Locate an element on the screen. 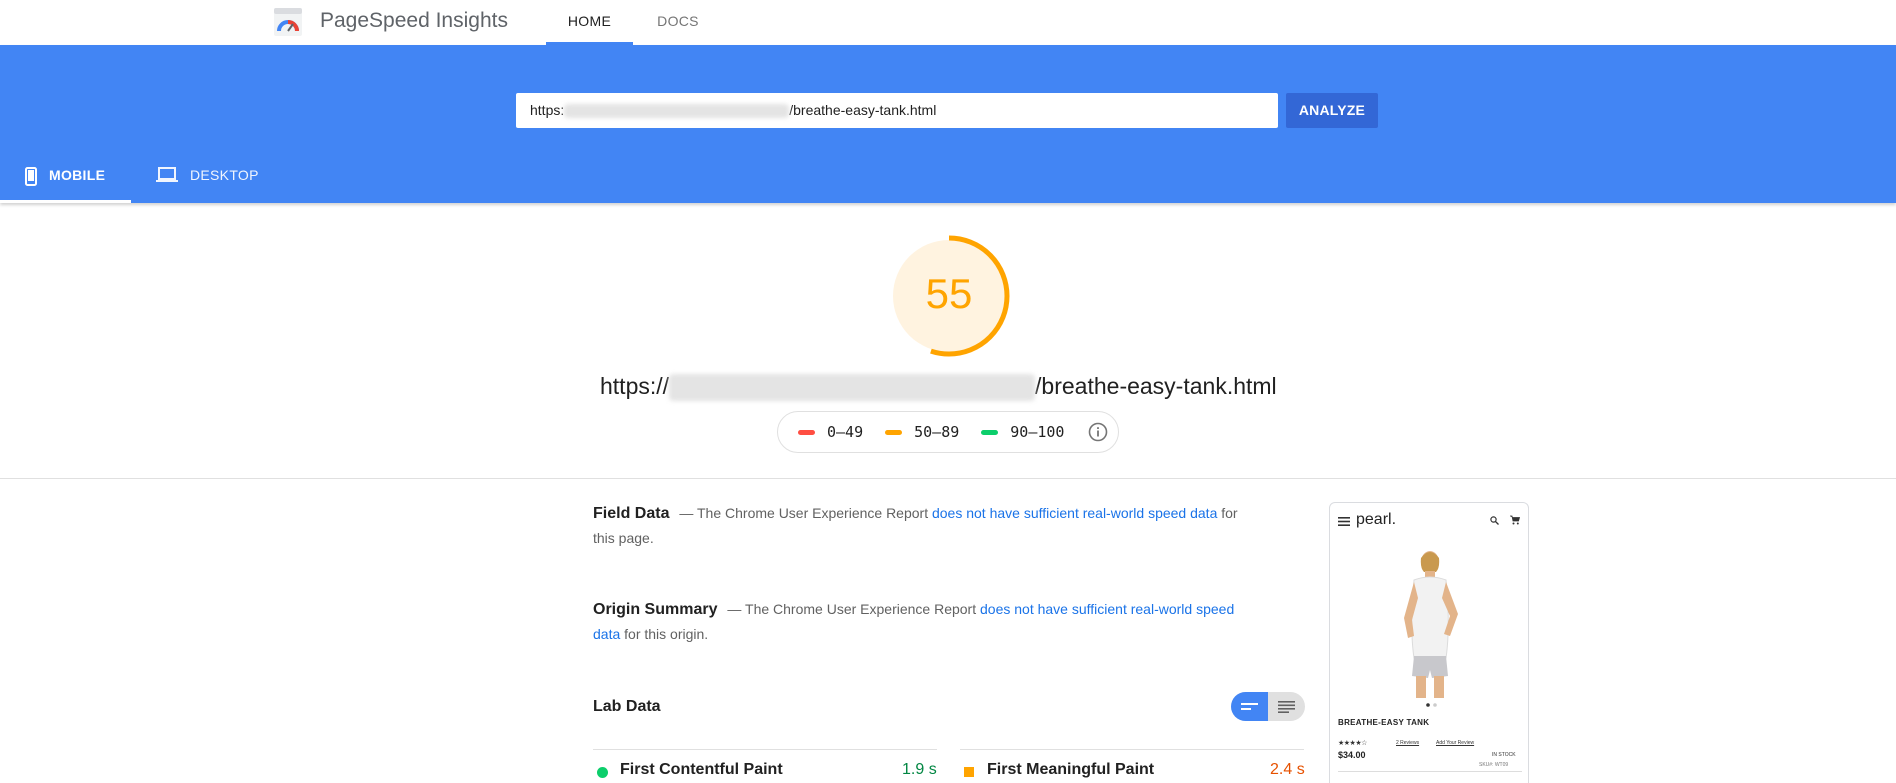 The height and width of the screenshot is (783, 1896). product-sku: SKU#: WT09 is located at coordinates (1494, 765).